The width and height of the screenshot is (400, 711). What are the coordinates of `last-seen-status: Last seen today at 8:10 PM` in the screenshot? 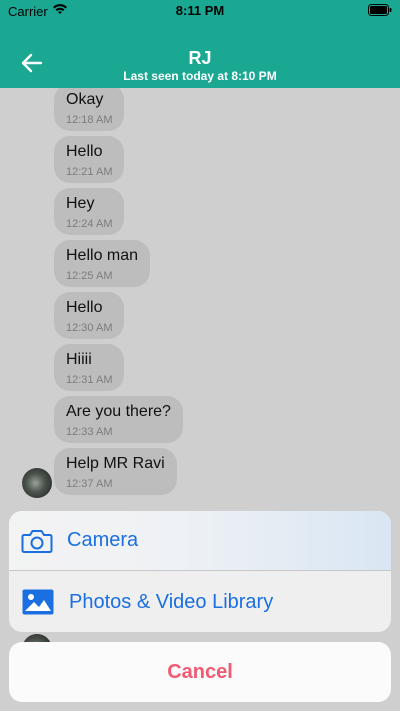 It's located at (200, 76).